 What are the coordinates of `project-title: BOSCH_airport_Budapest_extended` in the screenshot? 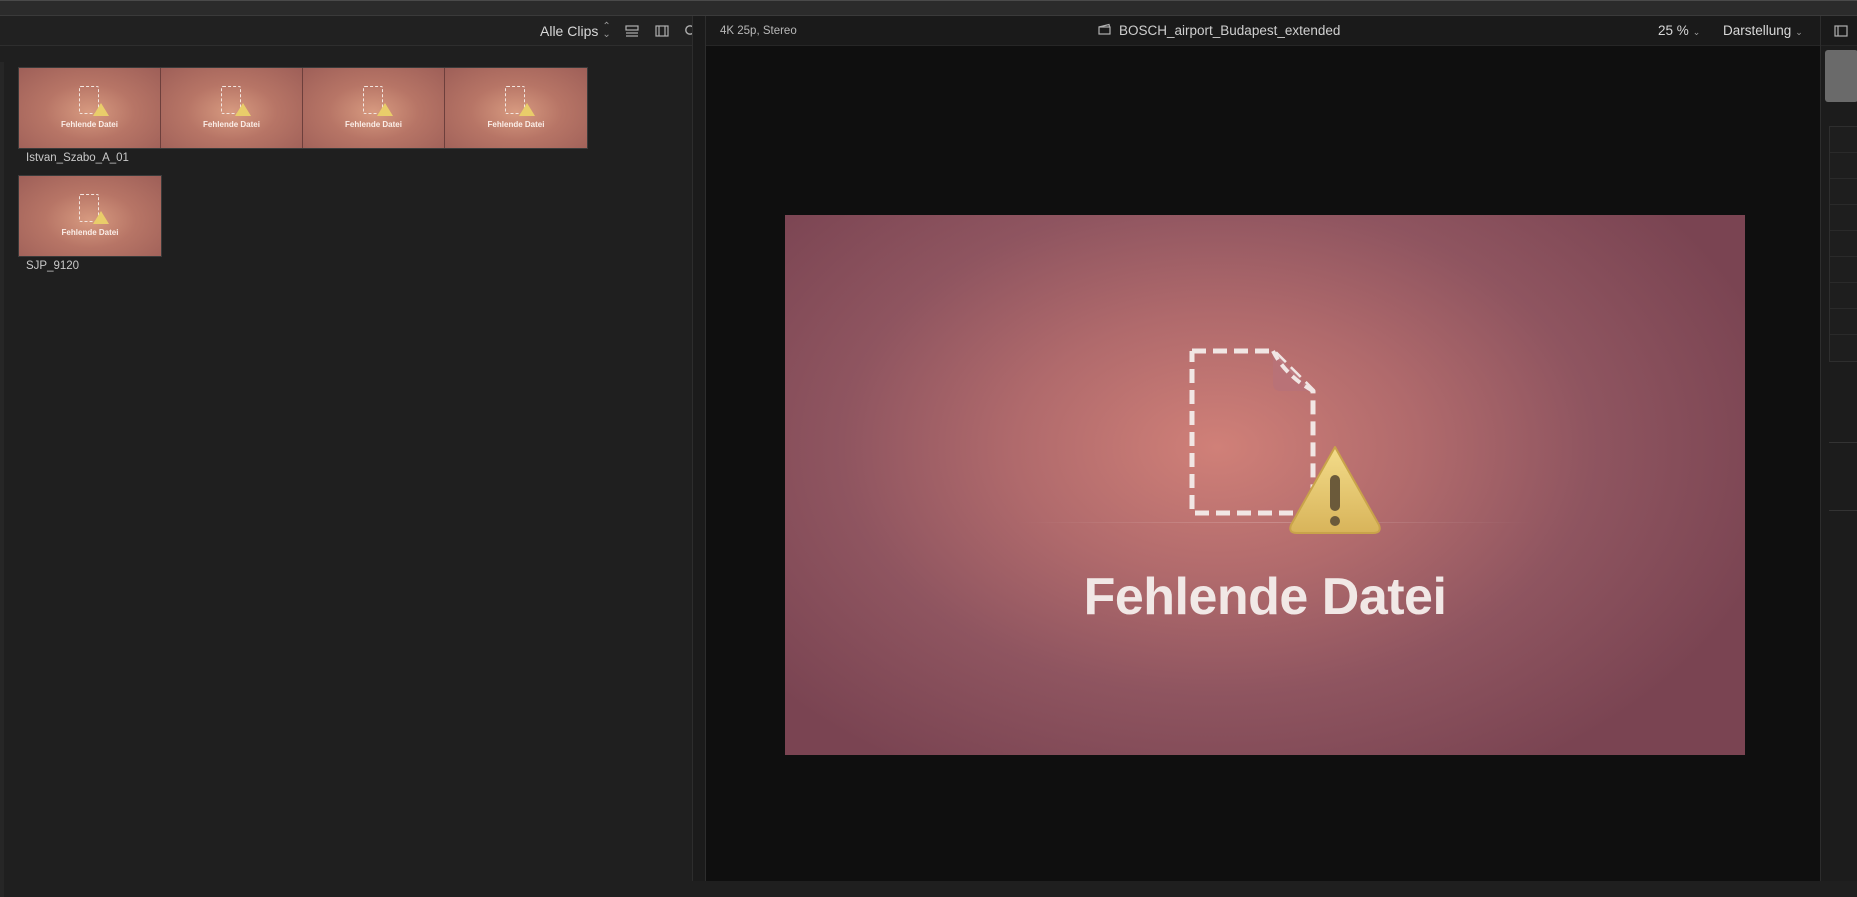 It's located at (1219, 30).